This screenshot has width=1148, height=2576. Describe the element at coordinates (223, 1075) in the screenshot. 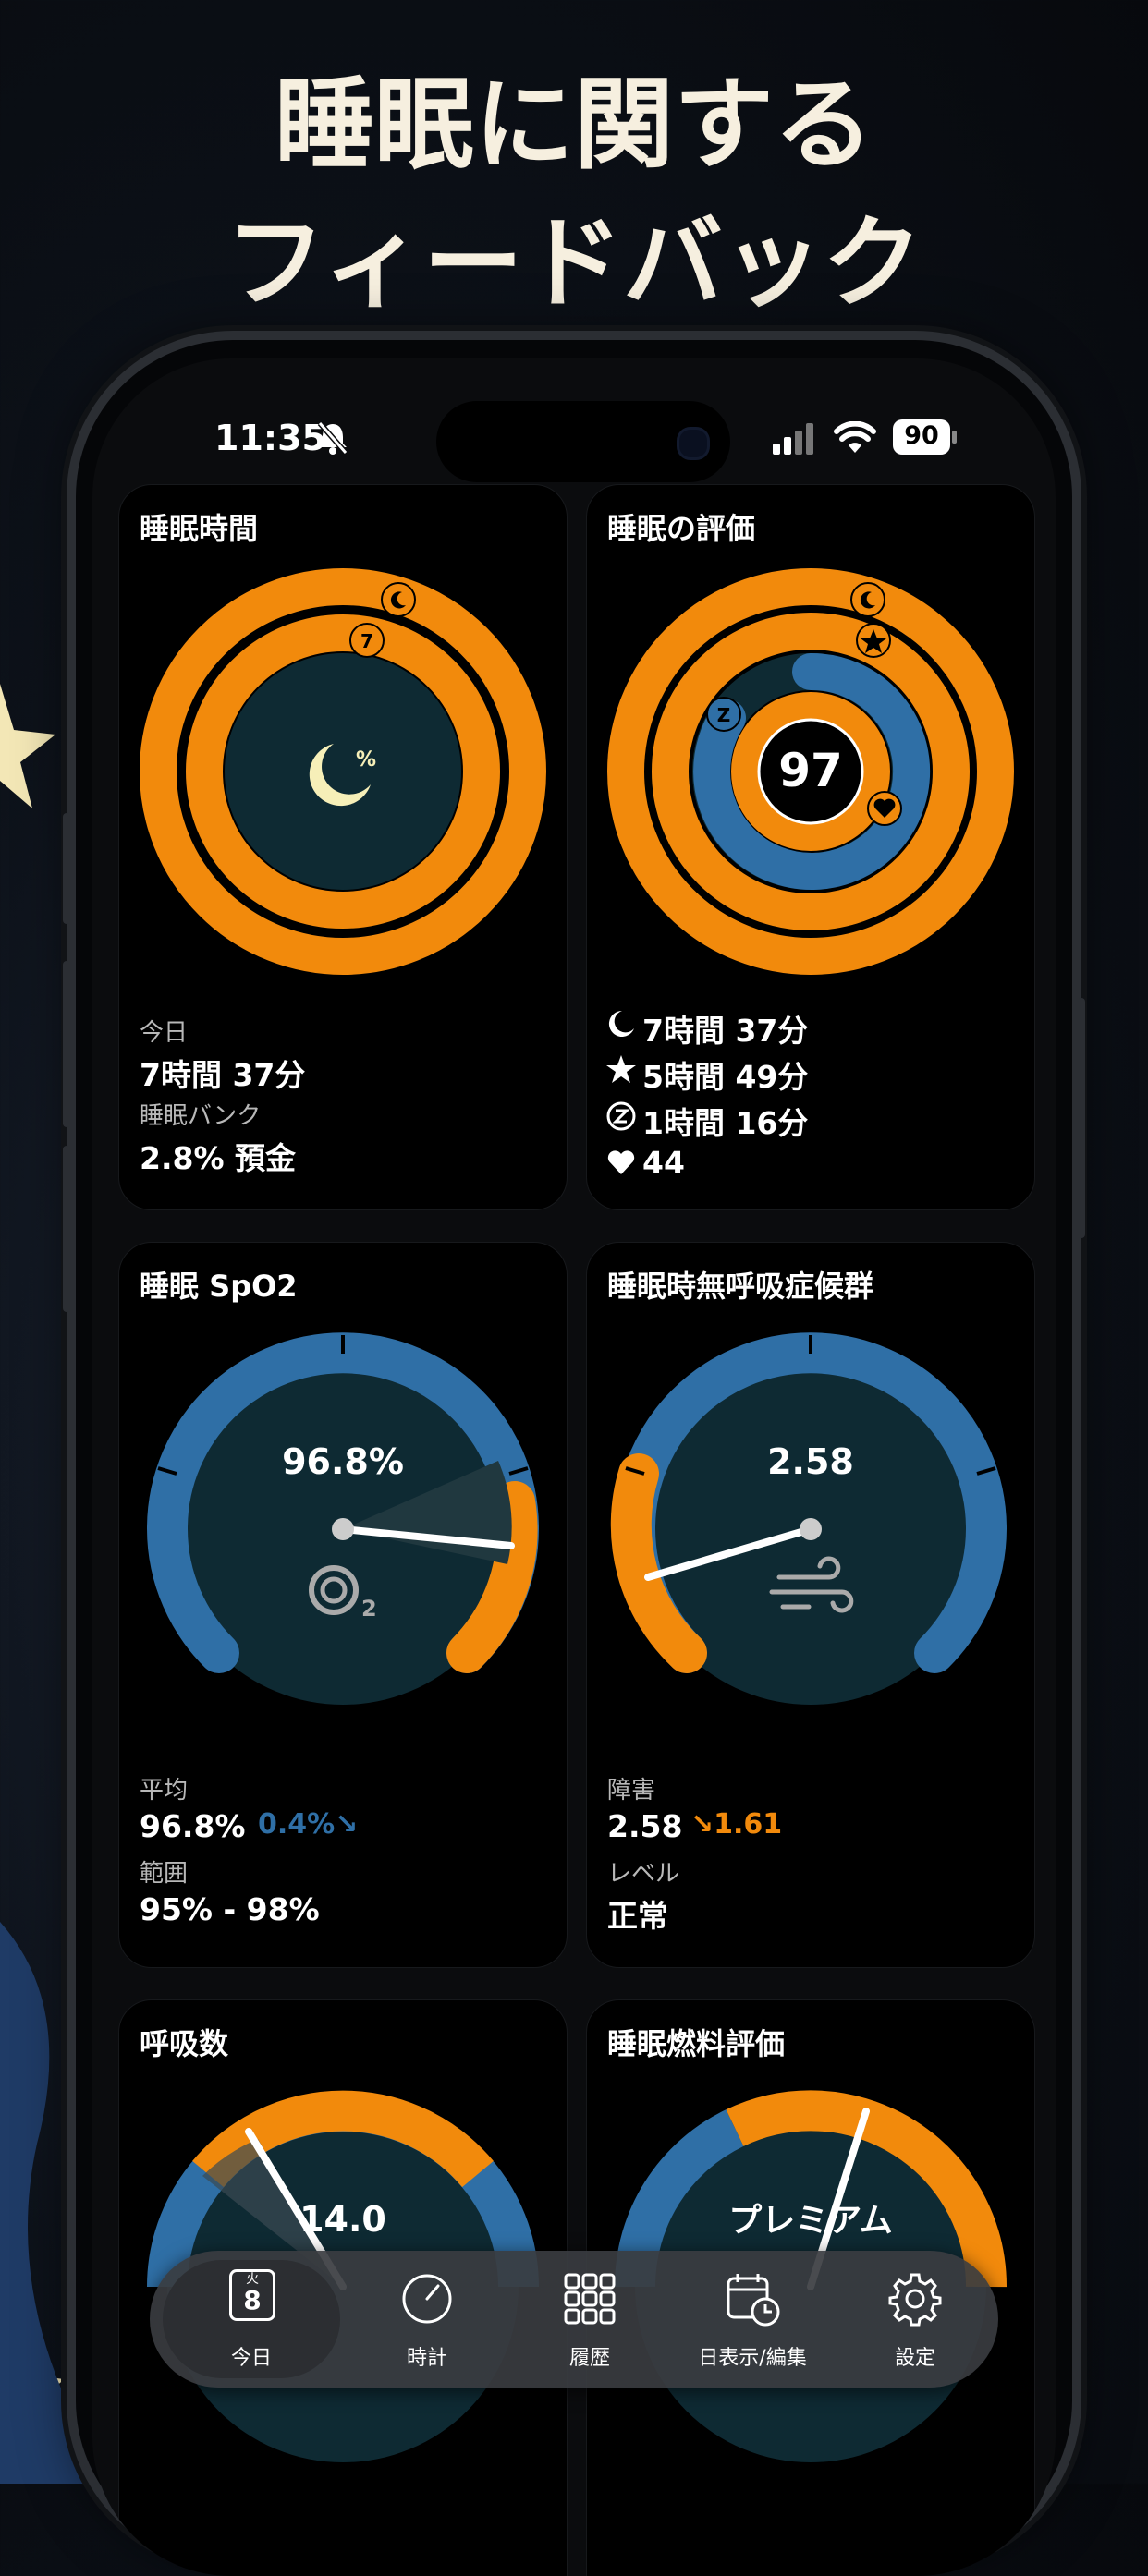

I see `today-value: 7時間 37分` at that location.